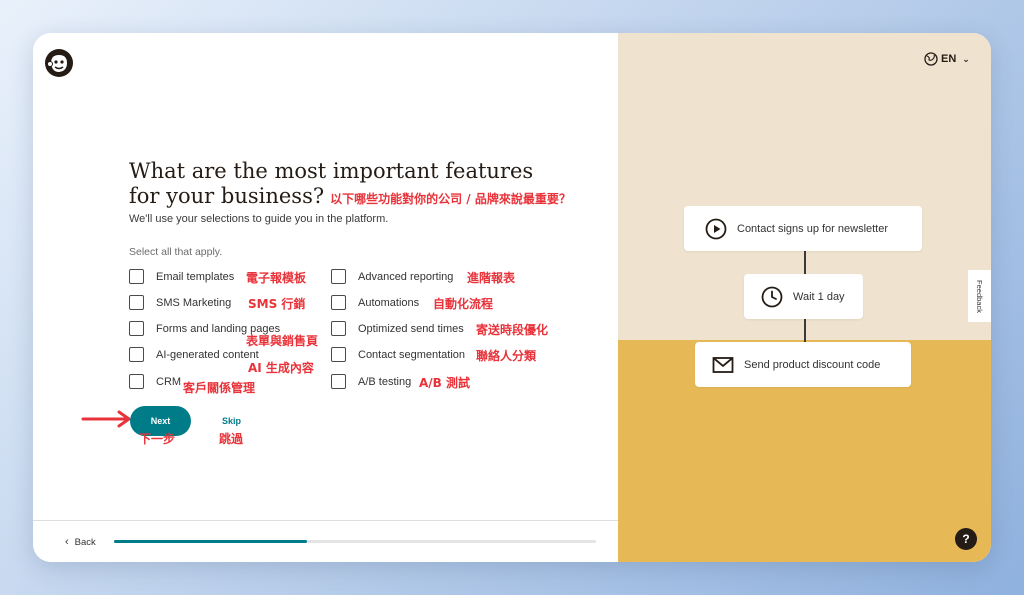  I want to click on option-advanced-reporting: Advanced reporting, so click(392, 276).